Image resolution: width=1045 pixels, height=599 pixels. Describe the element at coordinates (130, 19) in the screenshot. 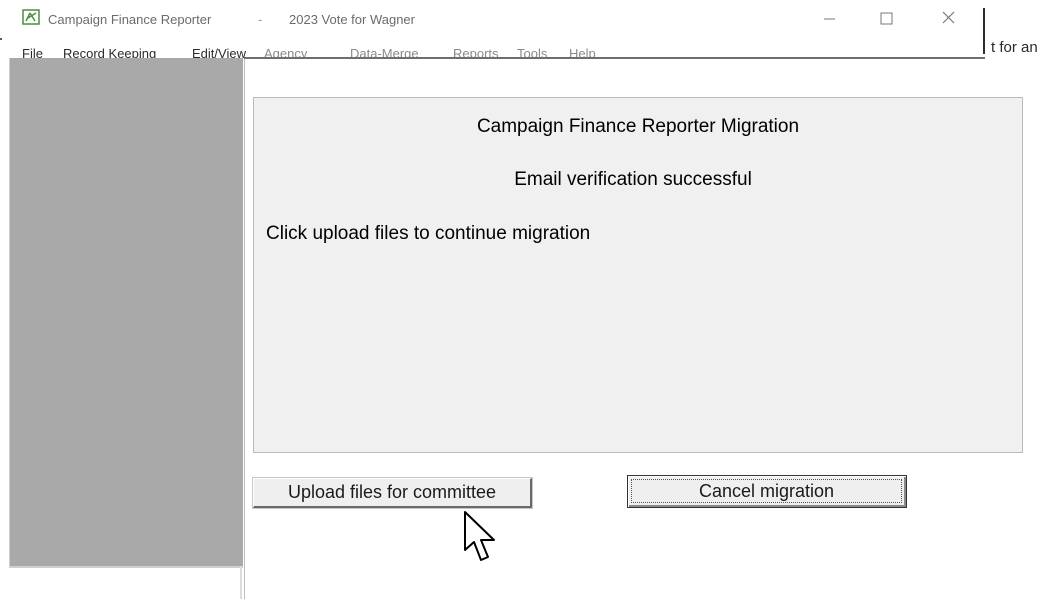

I see `window-app-title: Campaign Finance Reporter` at that location.